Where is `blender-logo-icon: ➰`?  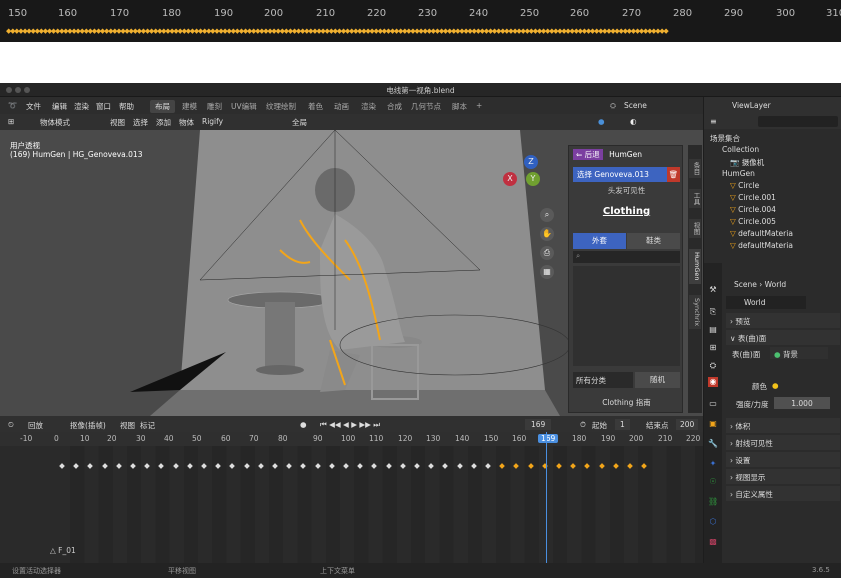
blender-logo-icon: ➰ is located at coordinates (12, 105).